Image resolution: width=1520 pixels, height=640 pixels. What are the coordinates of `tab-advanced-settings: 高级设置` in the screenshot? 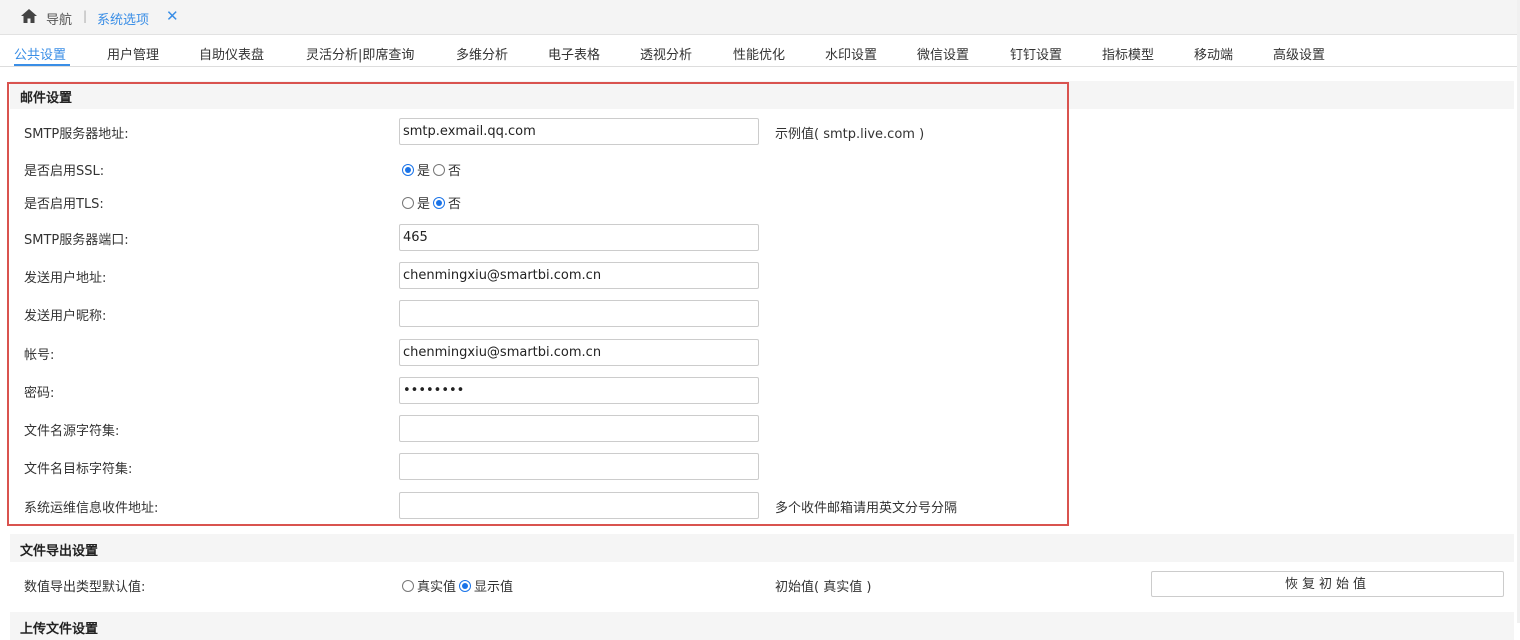 It's located at (1299, 53).